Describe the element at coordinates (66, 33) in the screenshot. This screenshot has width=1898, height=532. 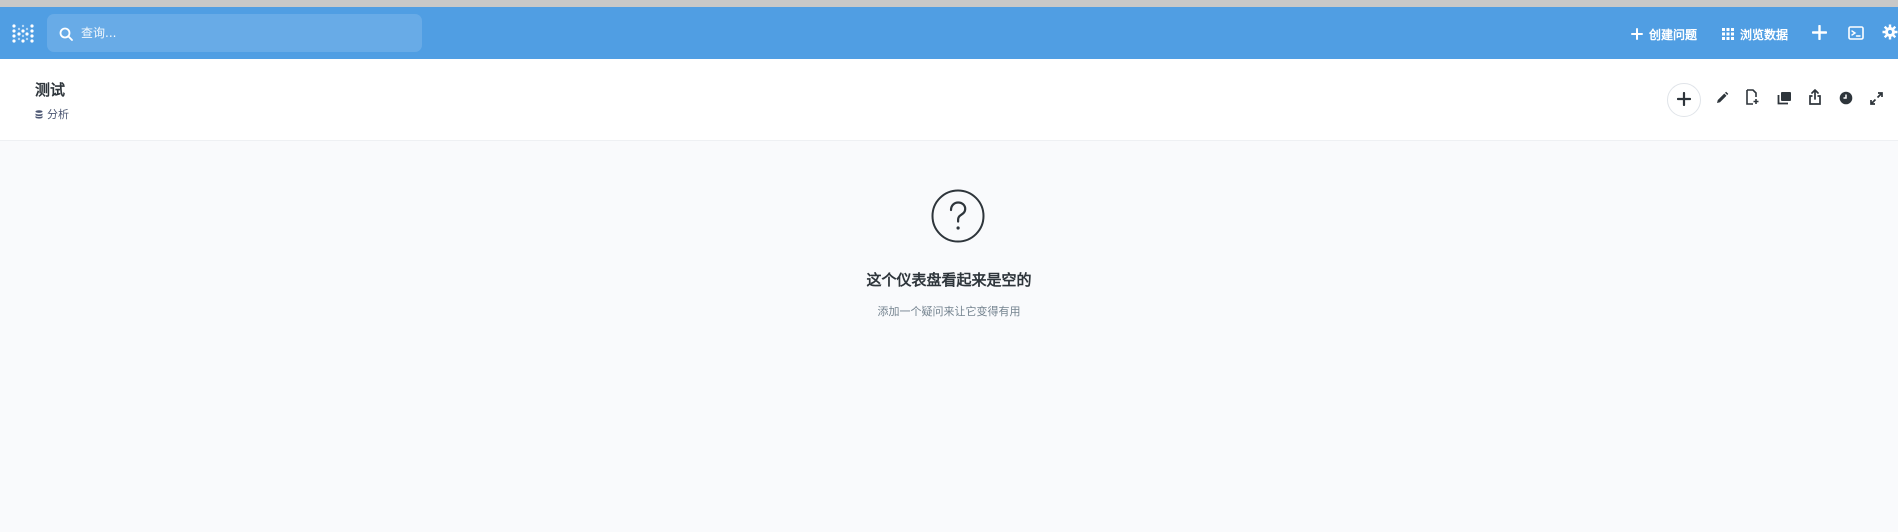
I see `search-icon` at that location.